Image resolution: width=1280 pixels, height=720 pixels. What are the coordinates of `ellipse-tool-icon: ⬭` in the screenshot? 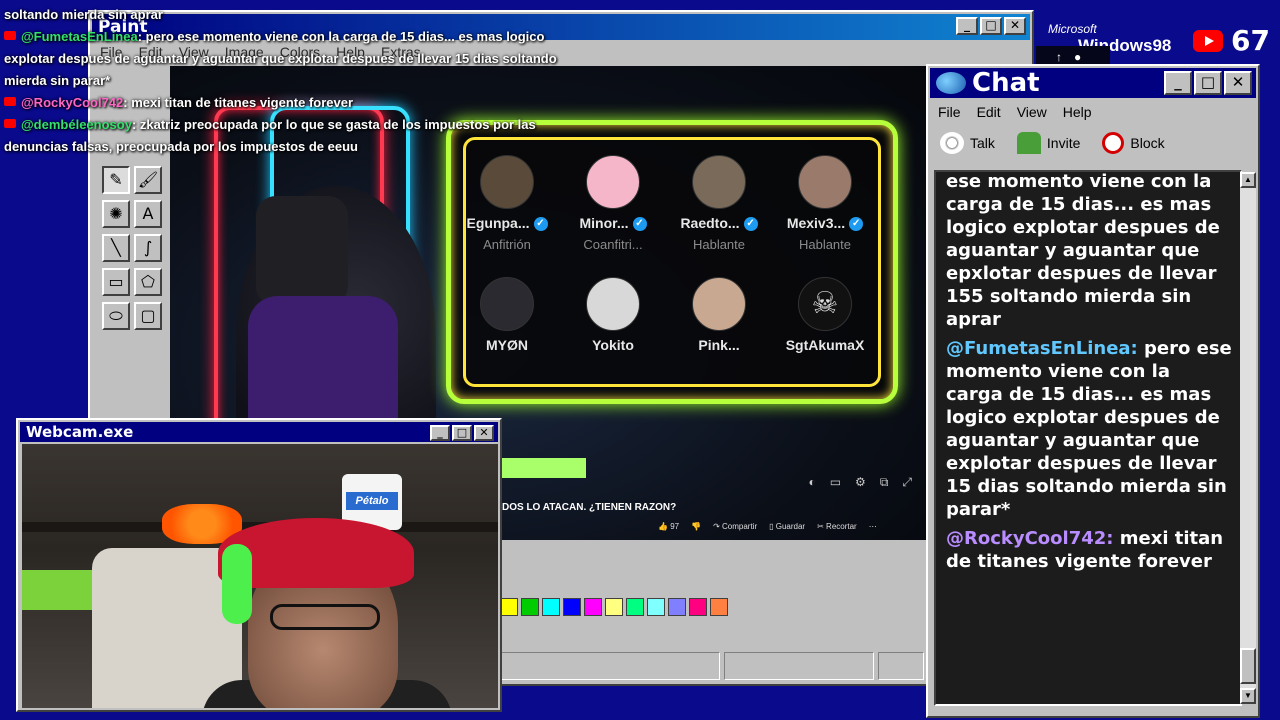 It's located at (116, 316).